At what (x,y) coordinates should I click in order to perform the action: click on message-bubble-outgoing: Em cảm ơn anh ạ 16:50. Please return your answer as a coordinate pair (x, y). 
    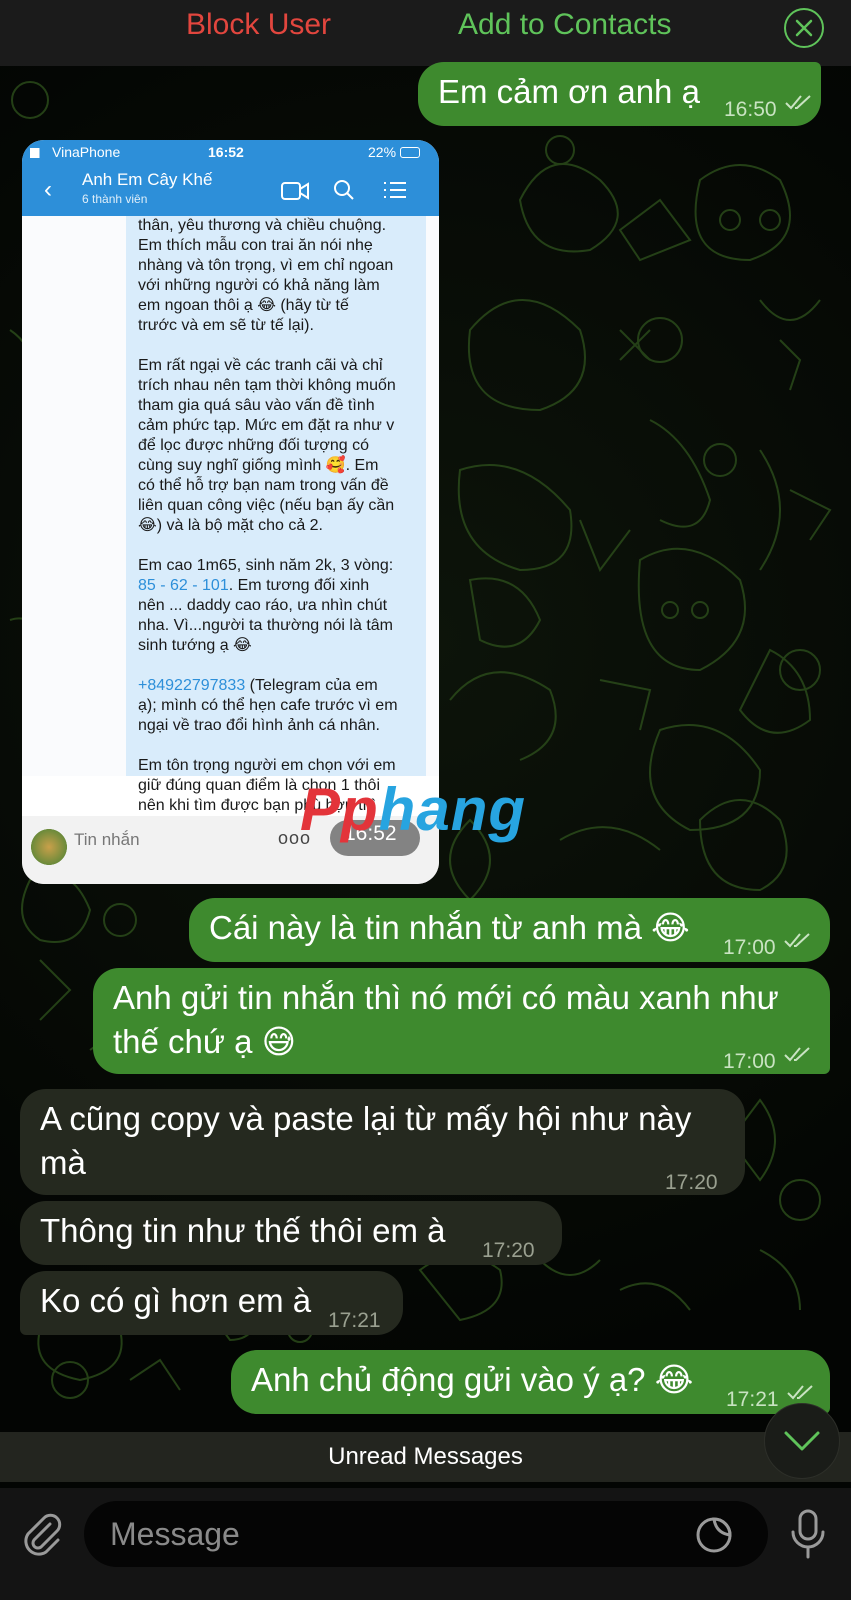
    Looking at the image, I should click on (619, 94).